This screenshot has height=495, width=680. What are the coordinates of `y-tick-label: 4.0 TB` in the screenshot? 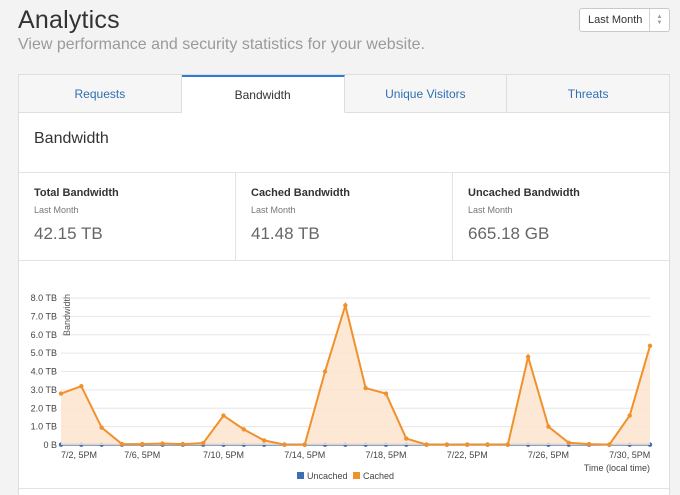 It's located at (44, 372).